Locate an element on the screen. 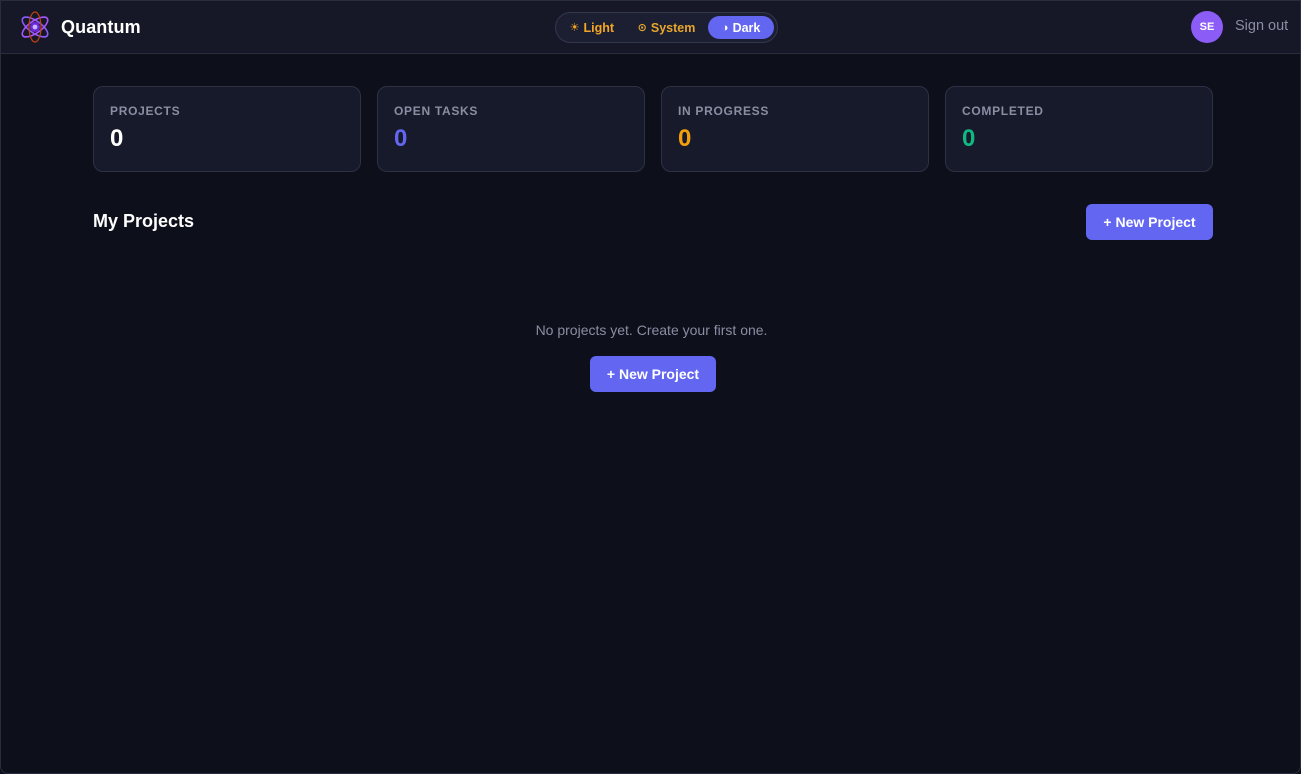 The width and height of the screenshot is (1301, 774). stat-card-open-tasks: OPEN TASKS 0 is located at coordinates (511, 129).